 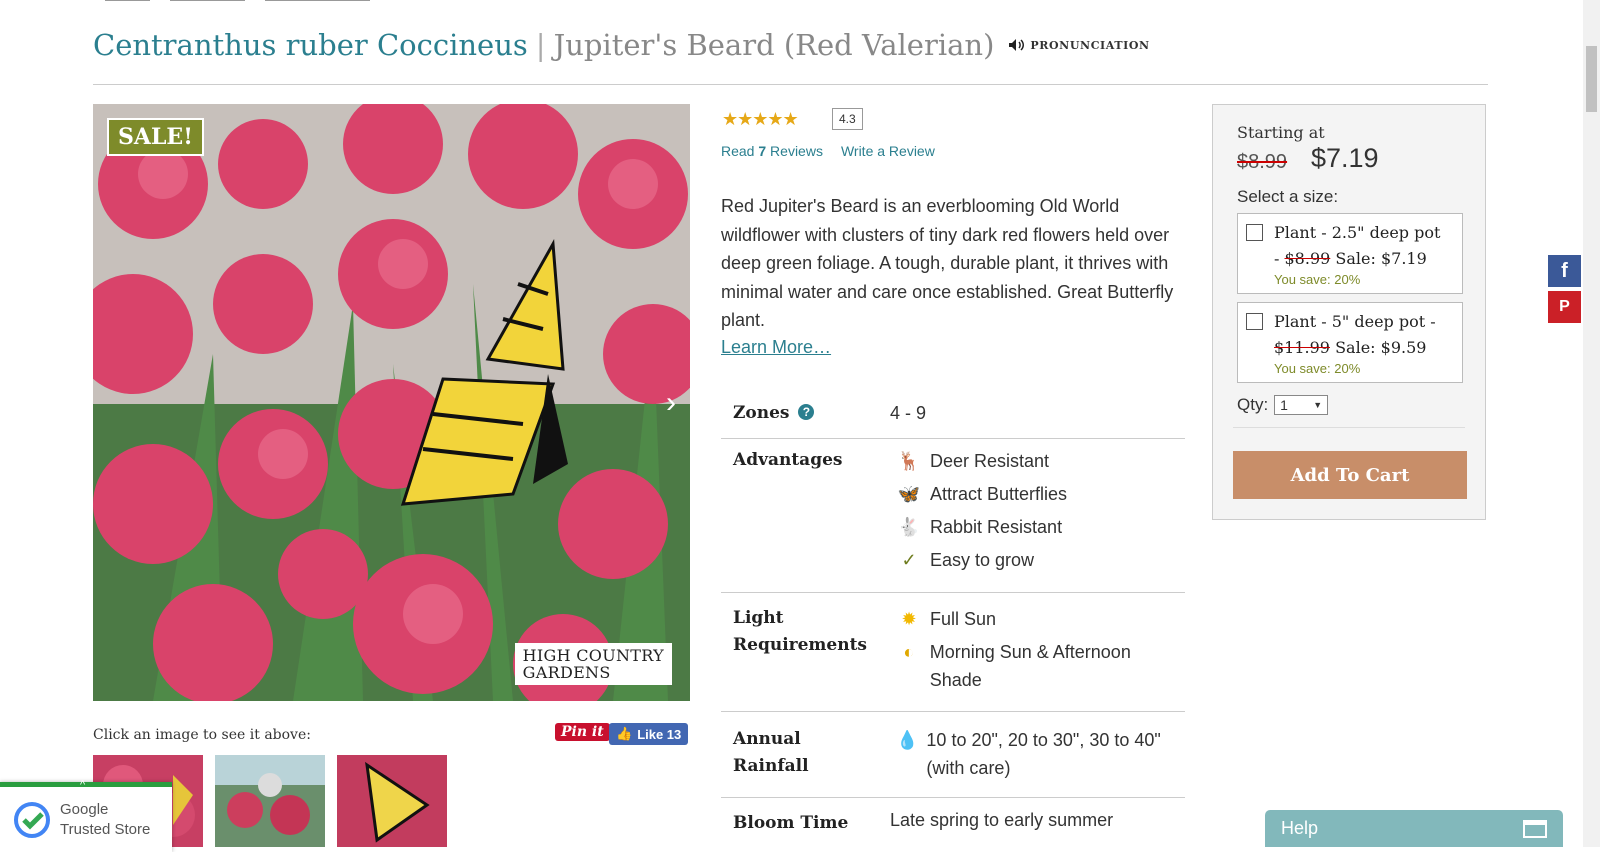 I want to click on select-size-label: Select a size:, so click(x=1288, y=196).